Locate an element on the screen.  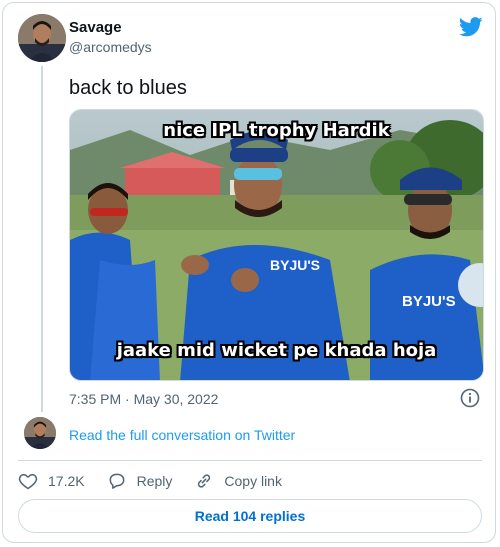
avatar is located at coordinates (42, 38).